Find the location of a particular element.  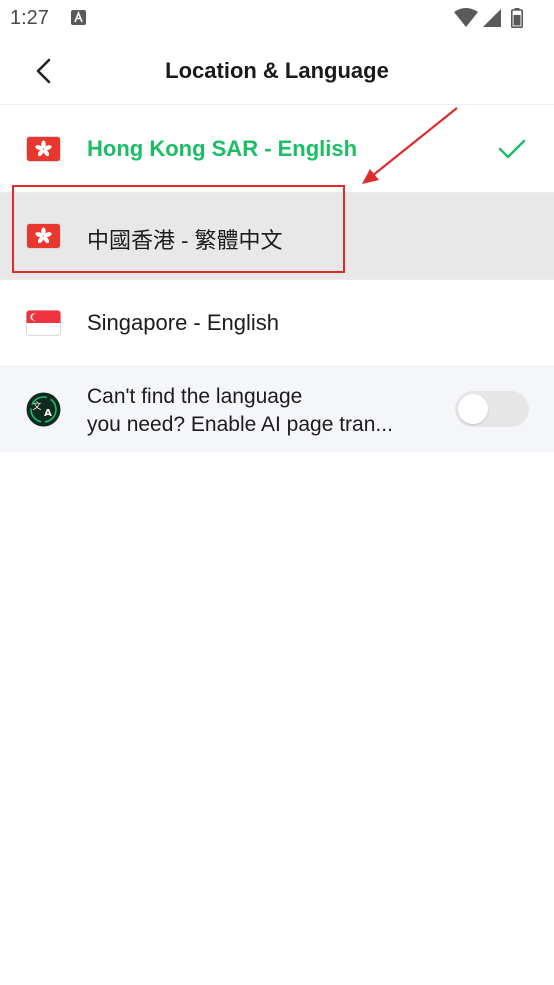

ai-translation-line-1: Can't find the language is located at coordinates (195, 396).